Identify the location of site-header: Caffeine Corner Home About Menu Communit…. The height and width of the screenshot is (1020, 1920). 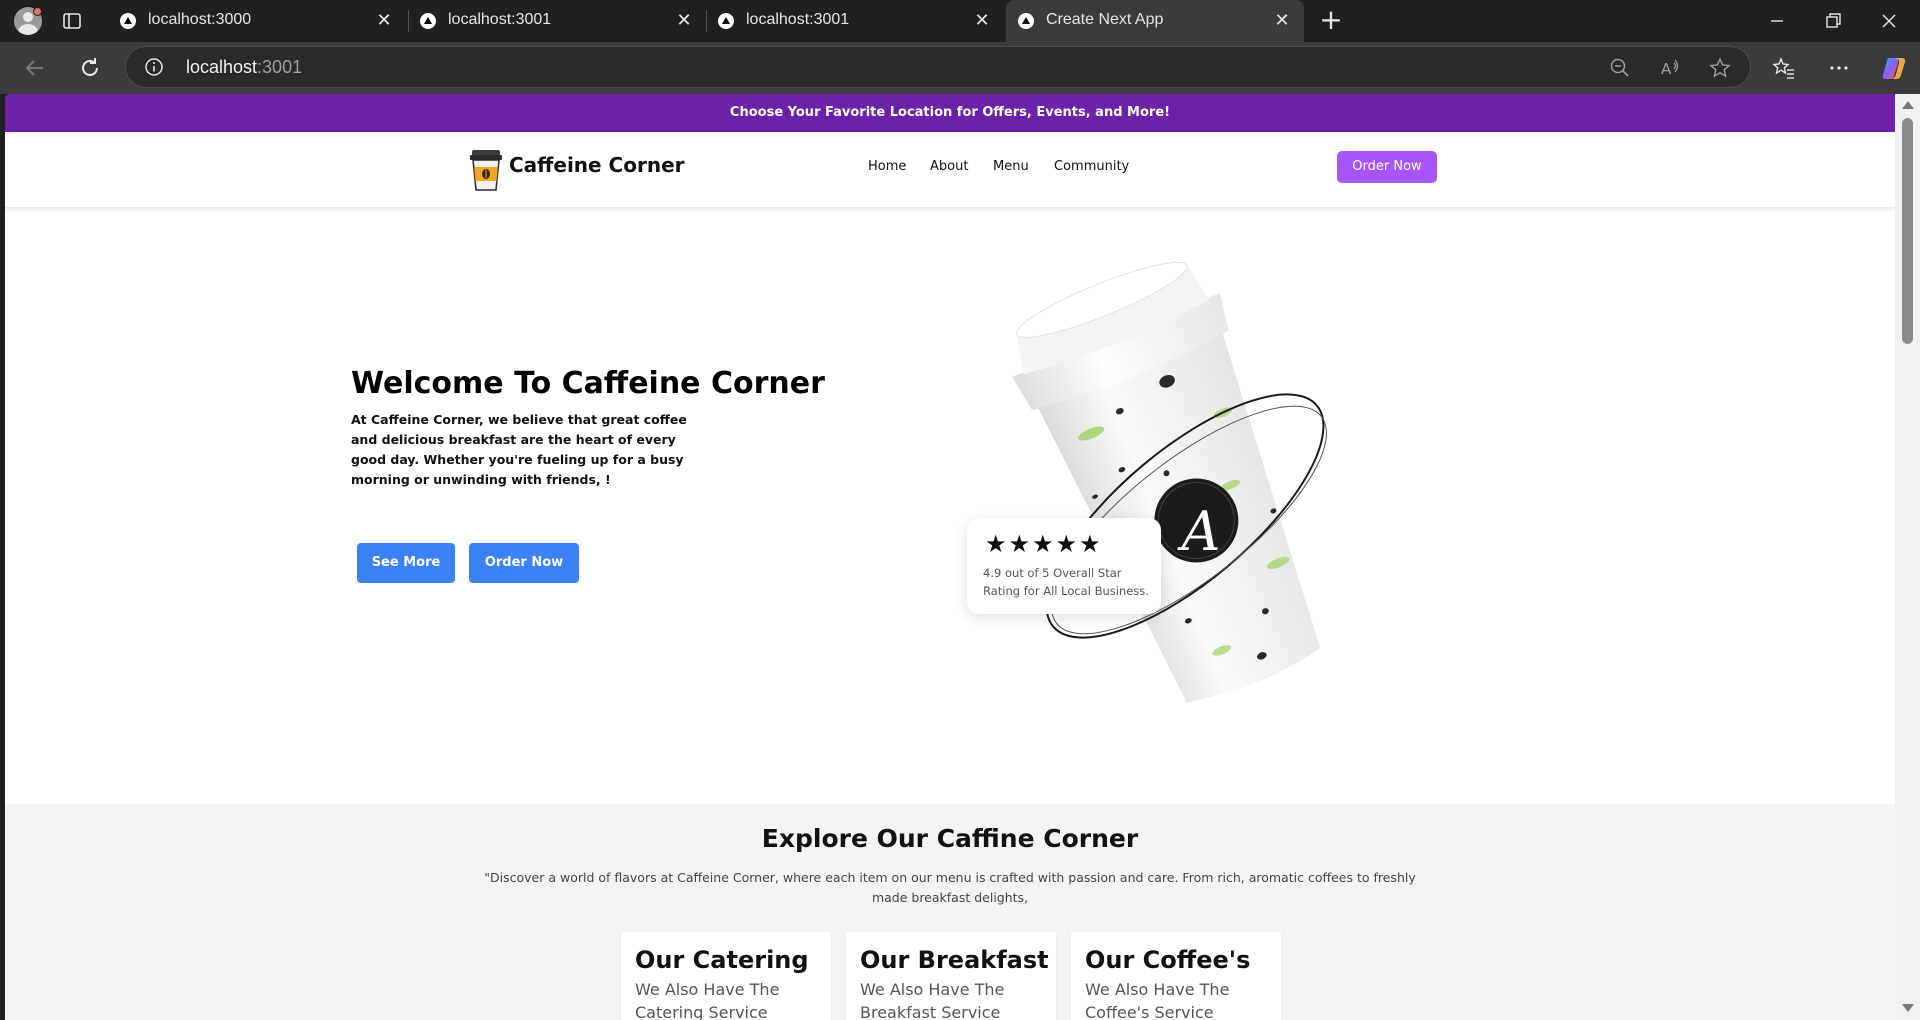
(950, 170).